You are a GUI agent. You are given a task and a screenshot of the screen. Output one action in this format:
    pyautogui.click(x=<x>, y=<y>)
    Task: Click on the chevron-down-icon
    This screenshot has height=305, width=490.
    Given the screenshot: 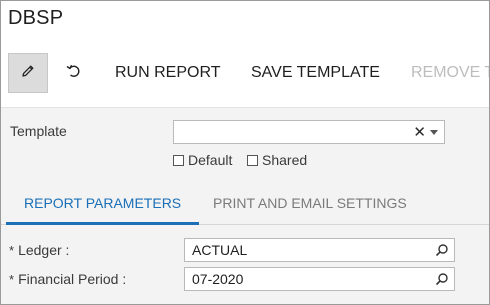 What is the action you would take?
    pyautogui.click(x=434, y=132)
    